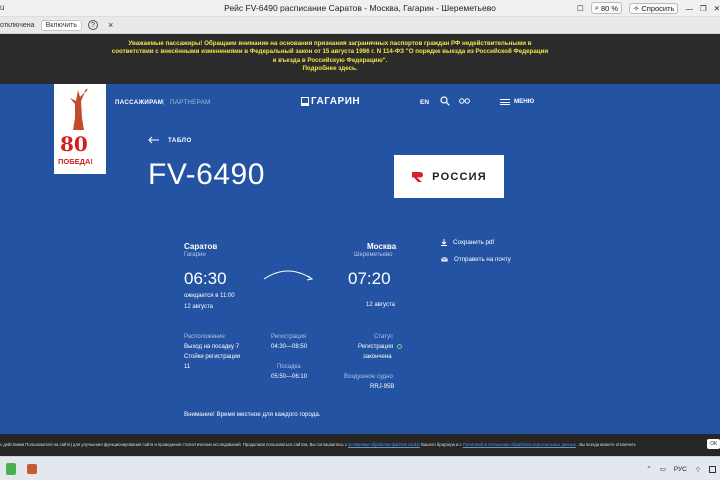 The image size is (720, 480). I want to click on badge-number: 80, so click(74, 144).